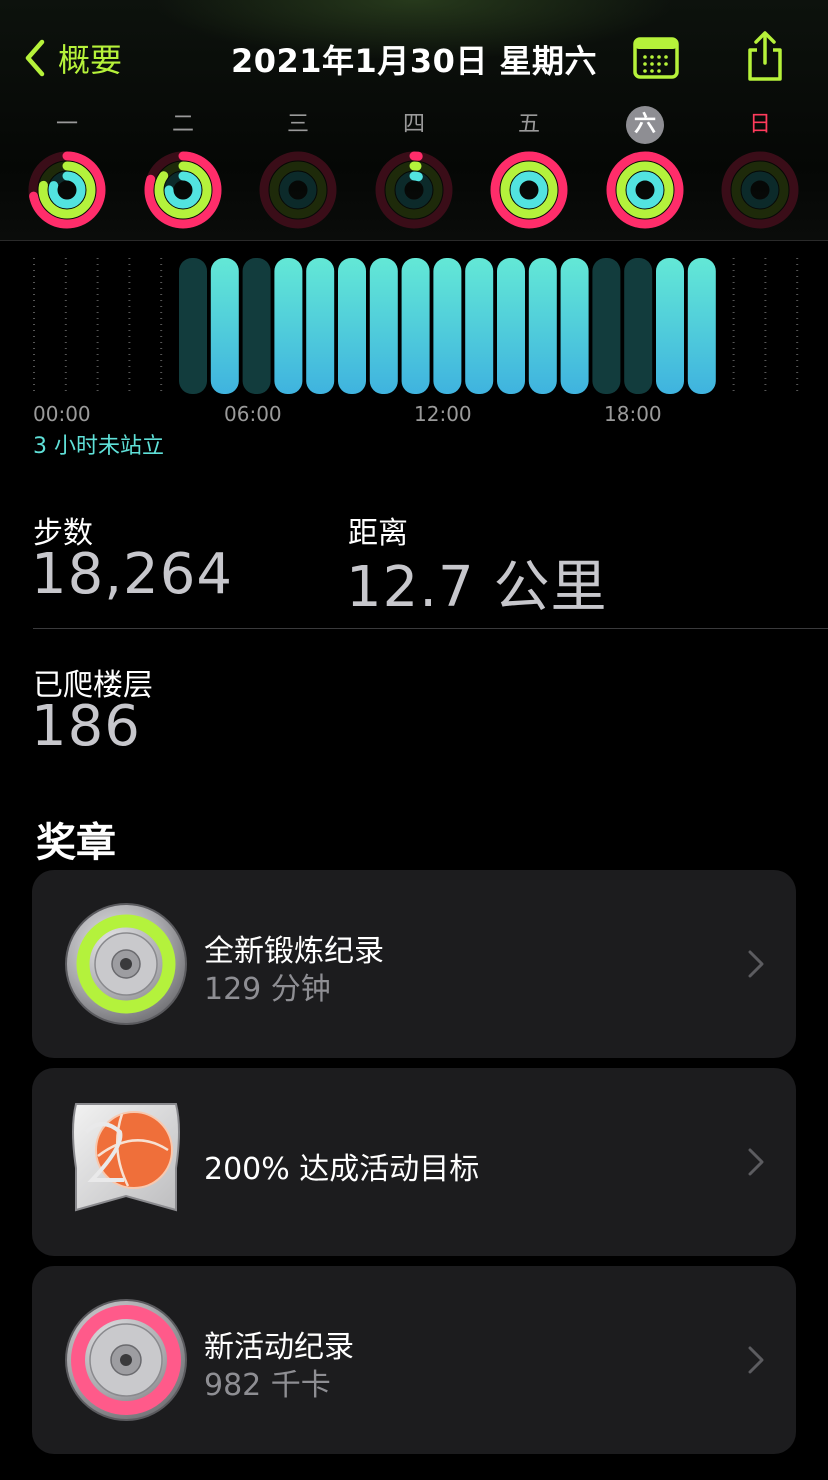  I want to click on workout-record-badge-icon, so click(126, 964).